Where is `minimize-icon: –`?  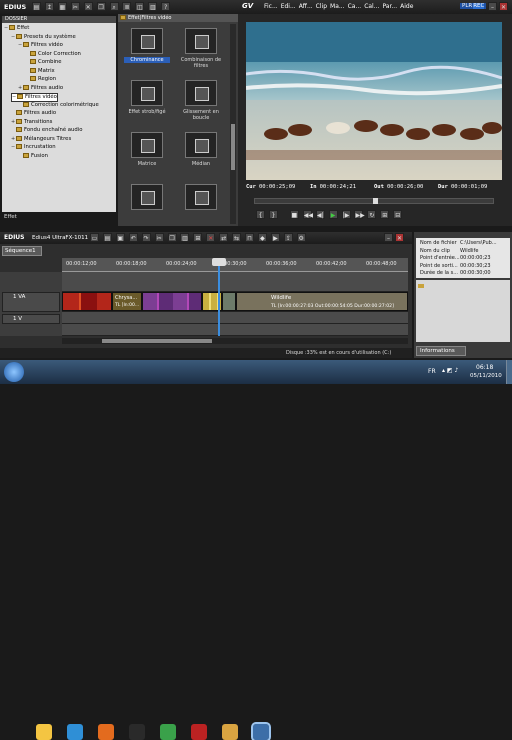
minimize-icon: – is located at coordinates (492, 6).